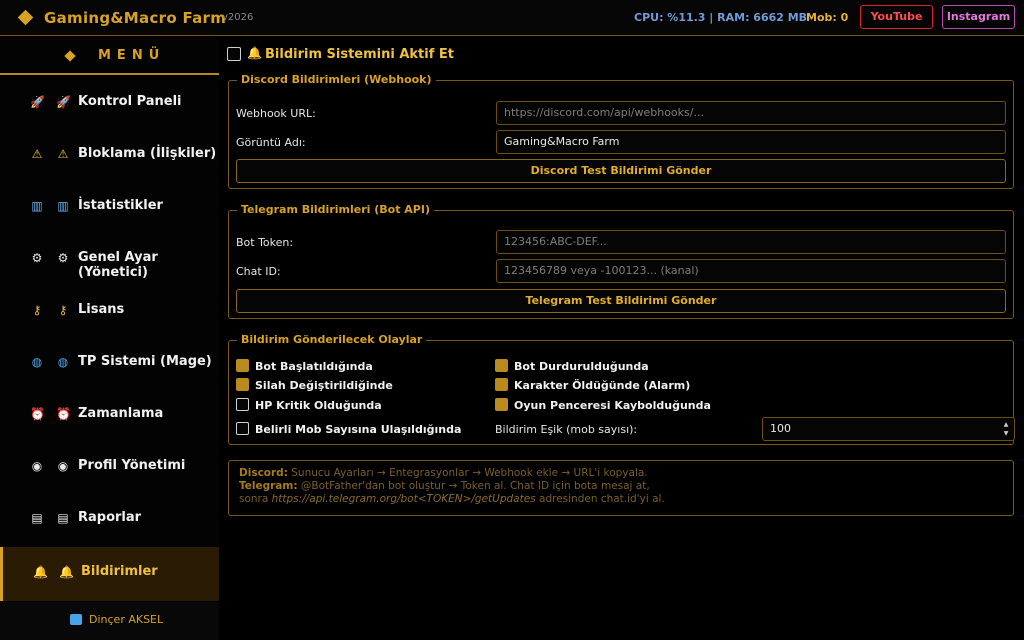 The image size is (1024, 640). I want to click on event-label-bot-started: Bot Başlatıldığında, so click(314, 366).